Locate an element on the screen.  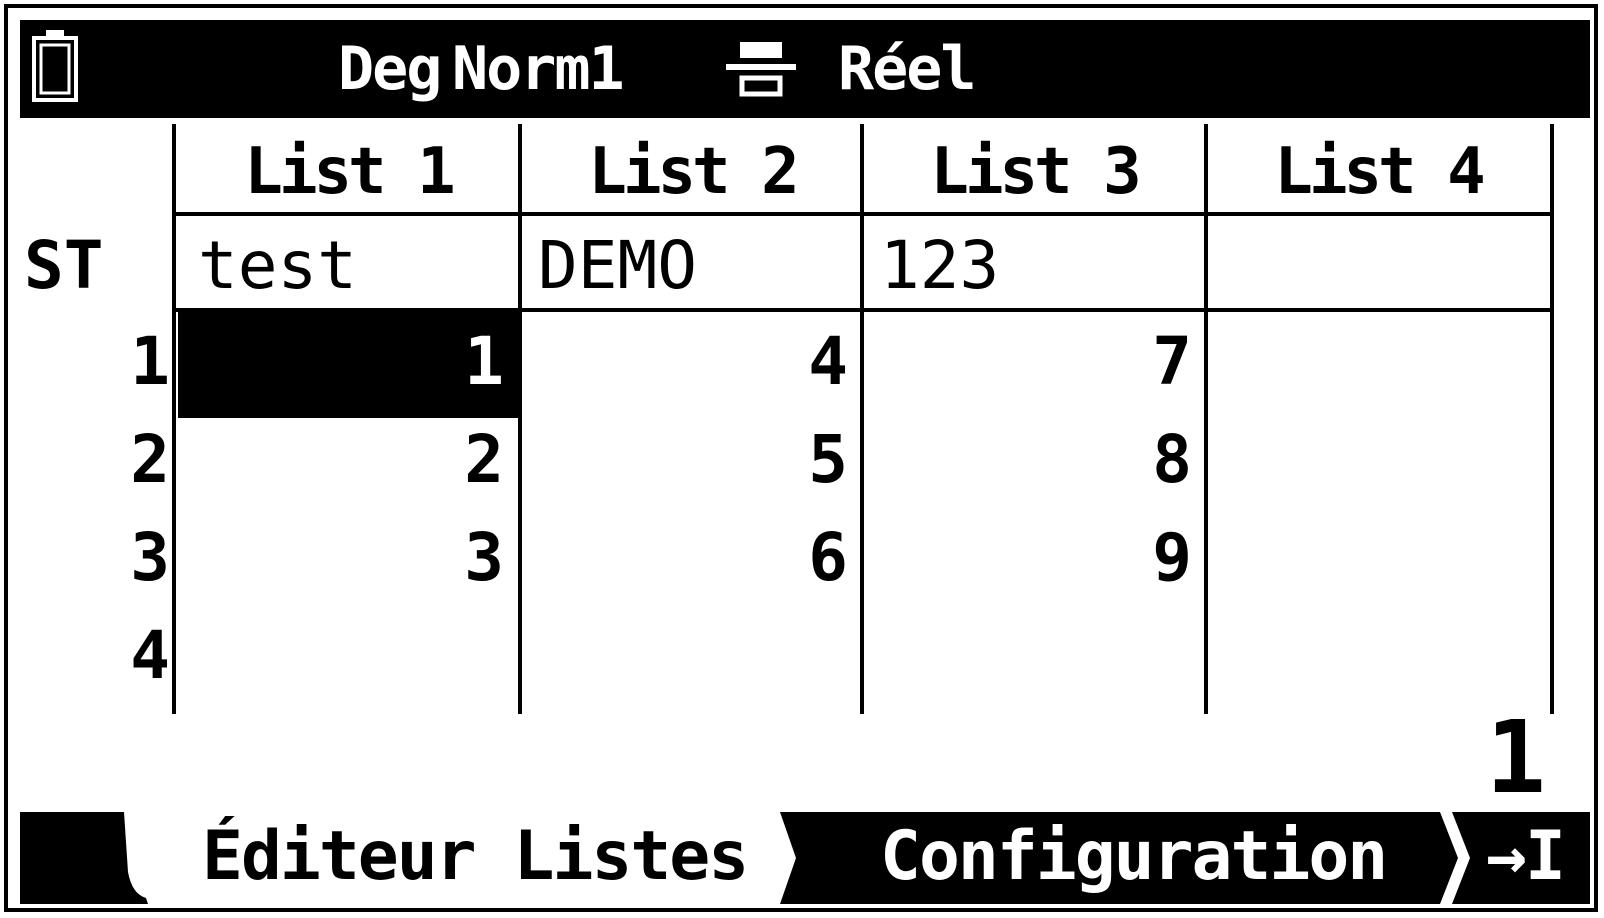
angle-mode: Deg is located at coordinates (390, 69).